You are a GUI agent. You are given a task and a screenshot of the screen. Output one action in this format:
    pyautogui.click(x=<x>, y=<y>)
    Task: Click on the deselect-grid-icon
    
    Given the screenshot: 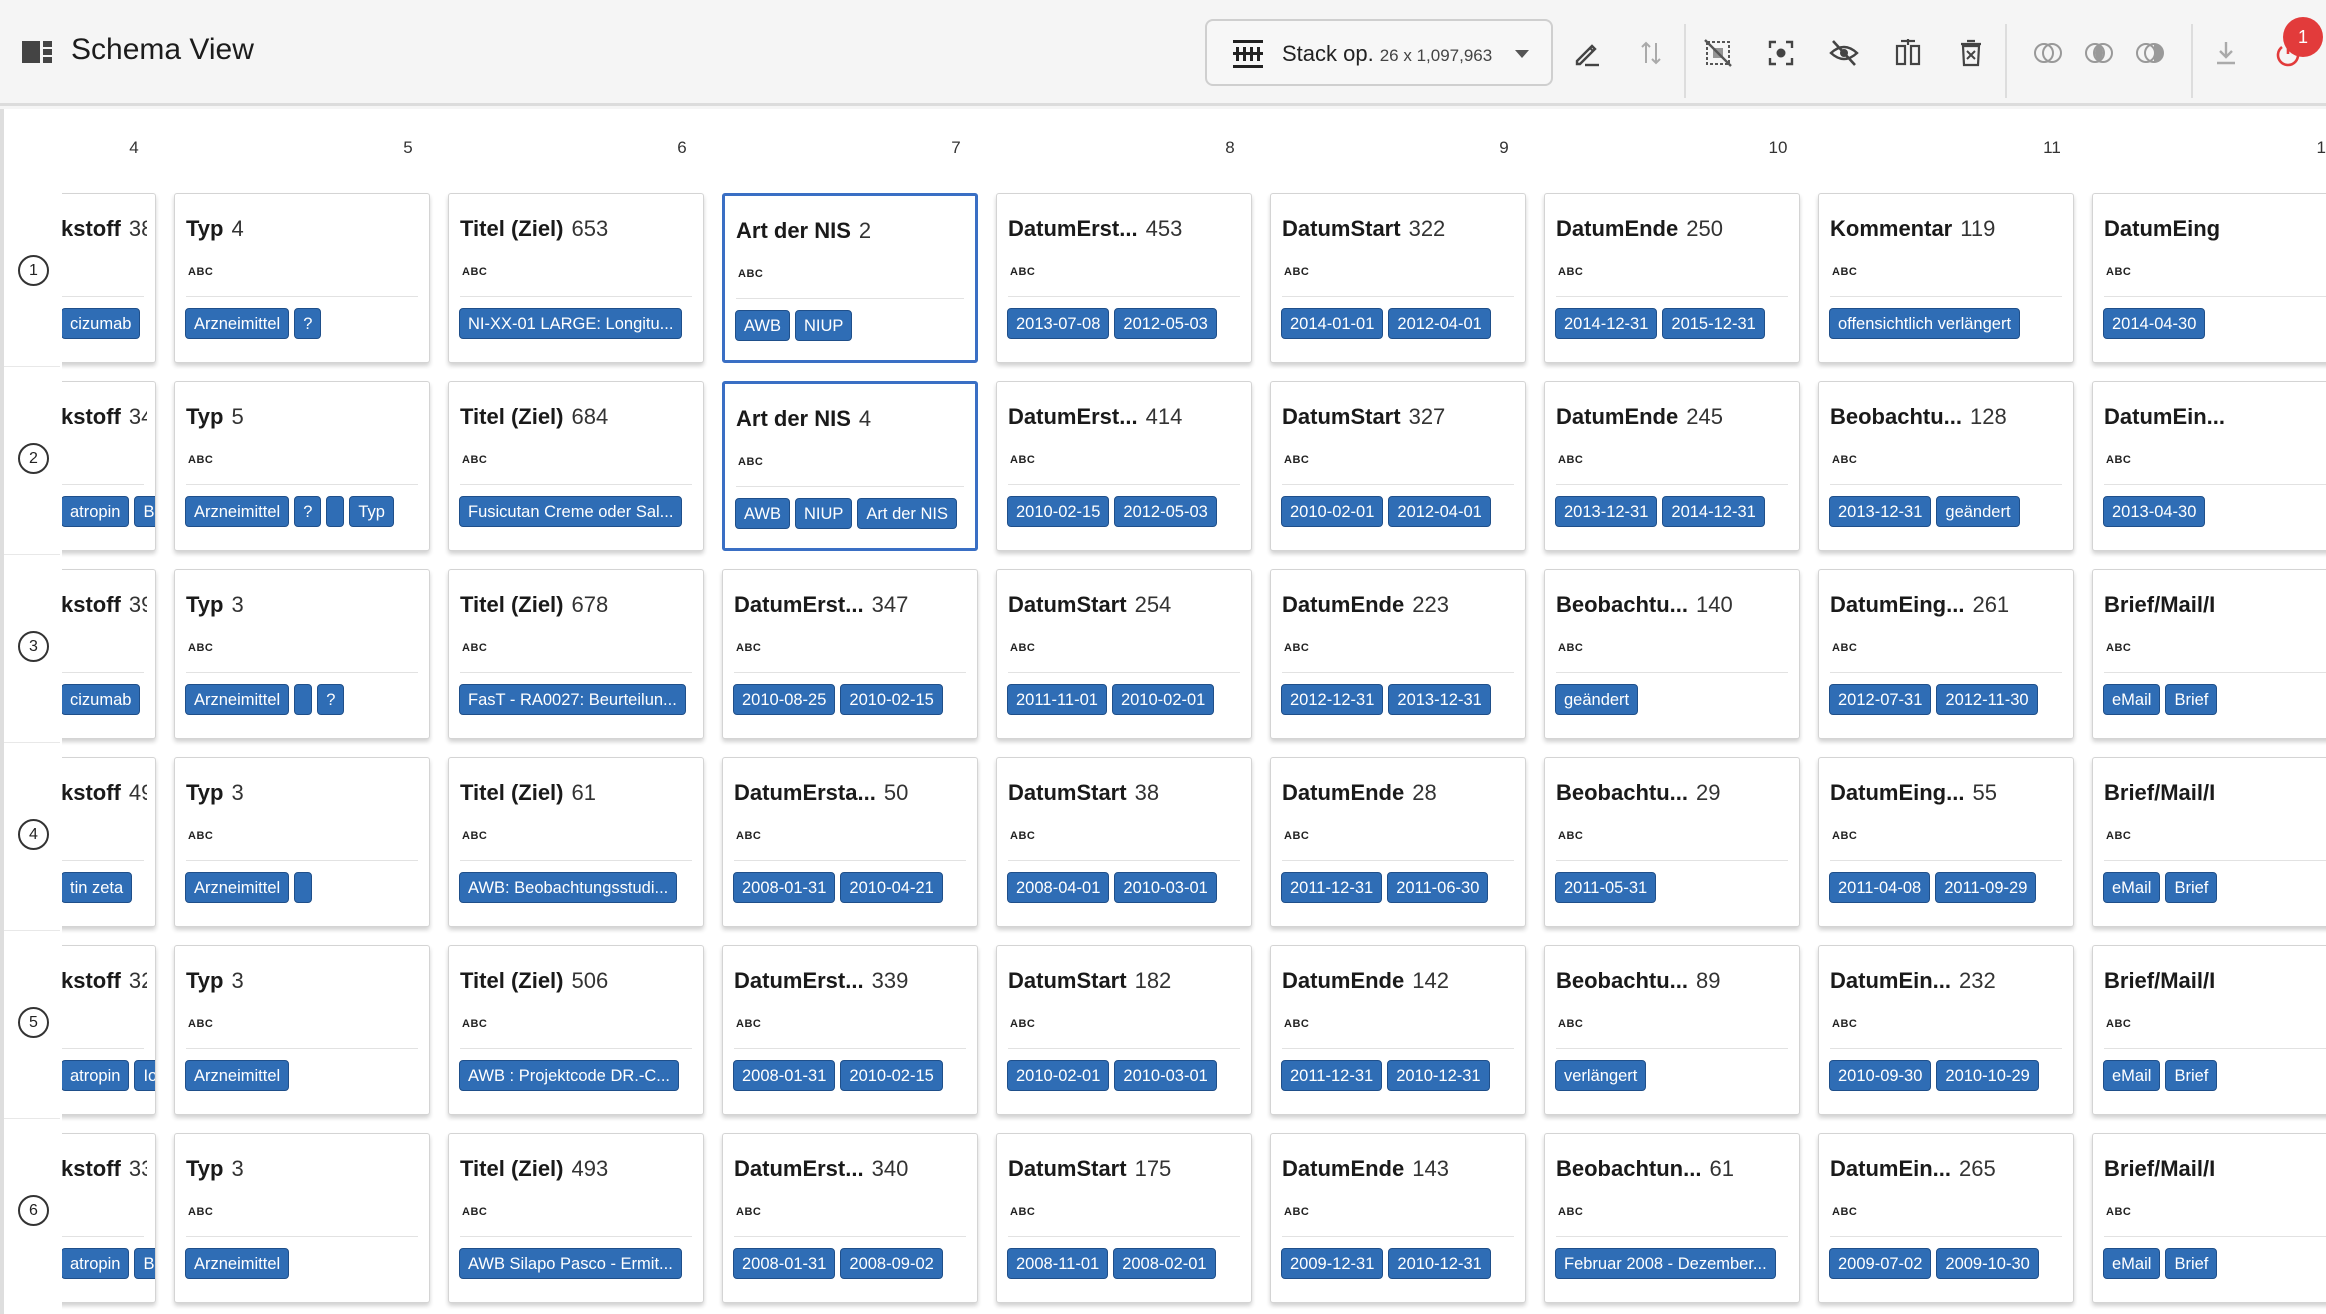 What is the action you would take?
    pyautogui.click(x=1718, y=53)
    